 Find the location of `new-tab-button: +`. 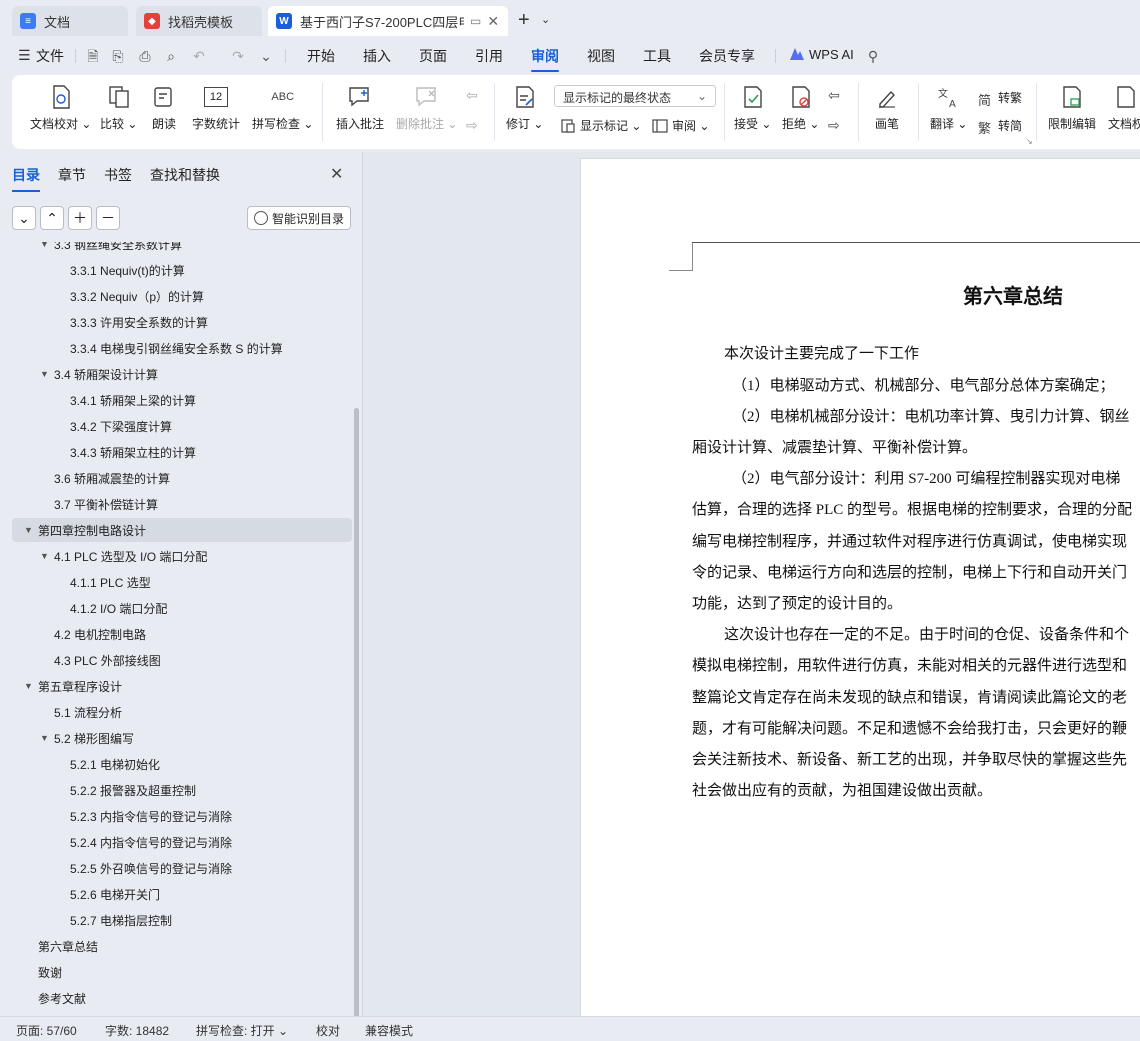

new-tab-button: + is located at coordinates (524, 20).